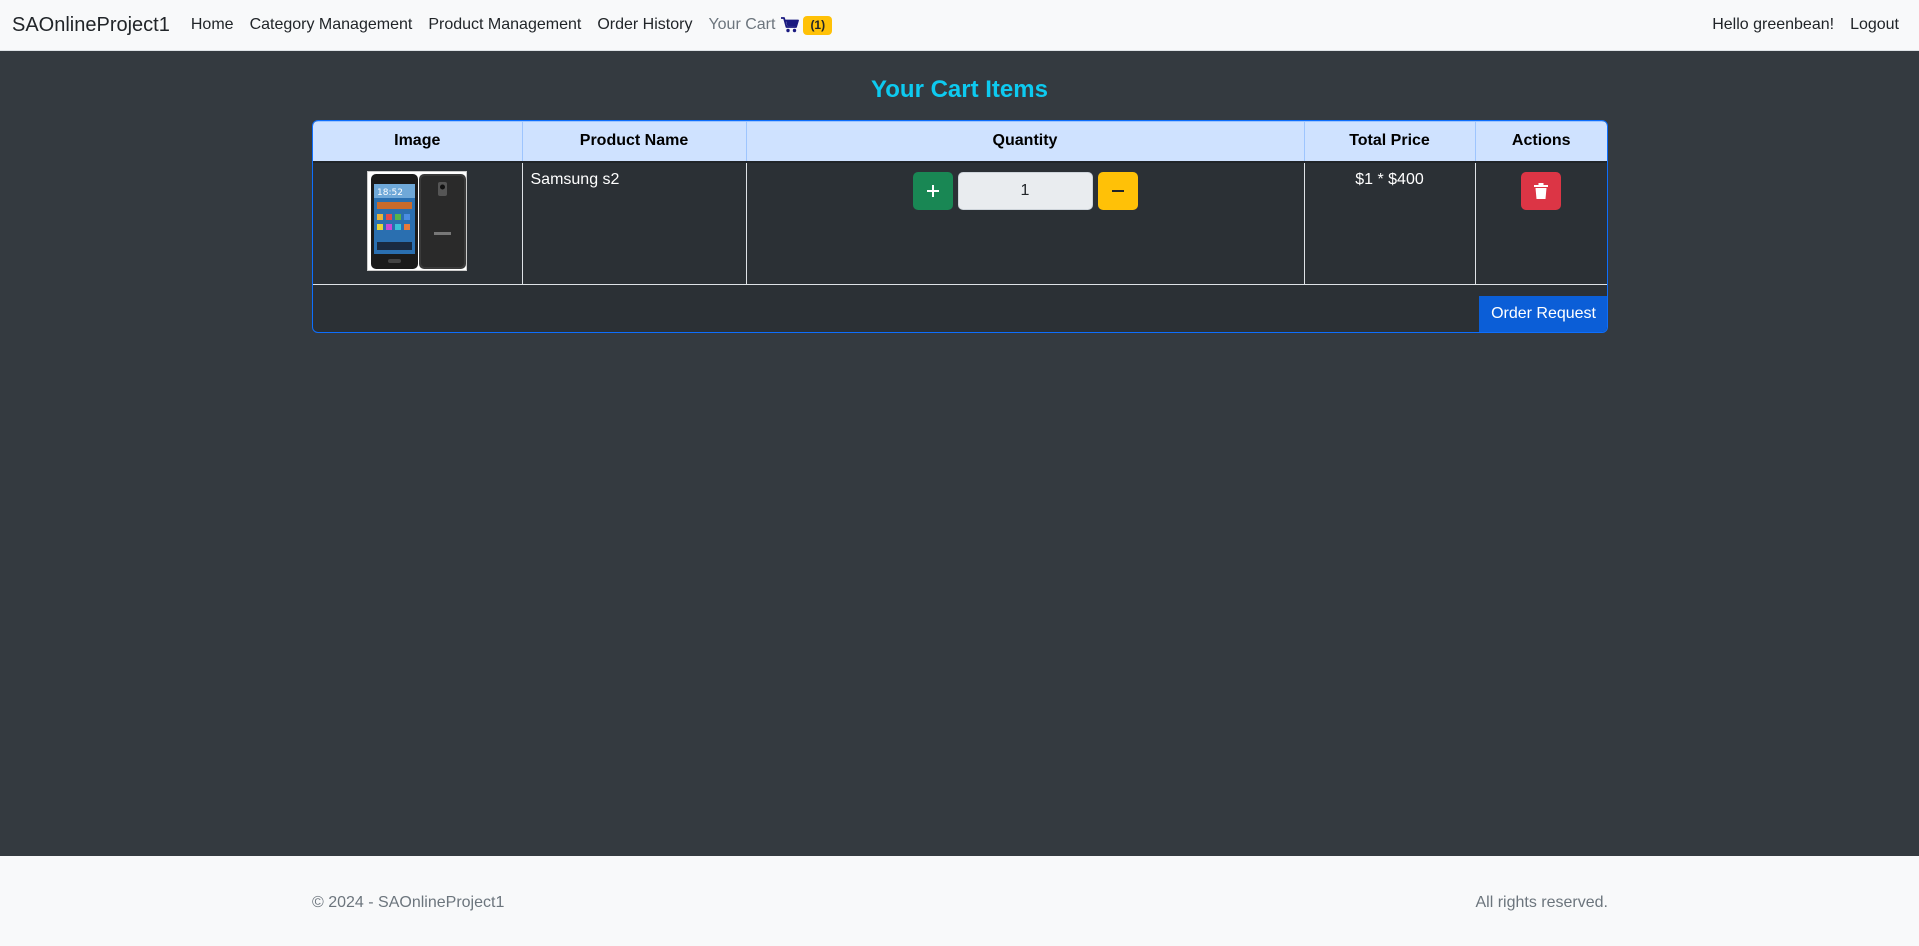 The width and height of the screenshot is (1919, 946). What do you see at coordinates (390, 193) in the screenshot?
I see `svg-text: 18:52` at bounding box center [390, 193].